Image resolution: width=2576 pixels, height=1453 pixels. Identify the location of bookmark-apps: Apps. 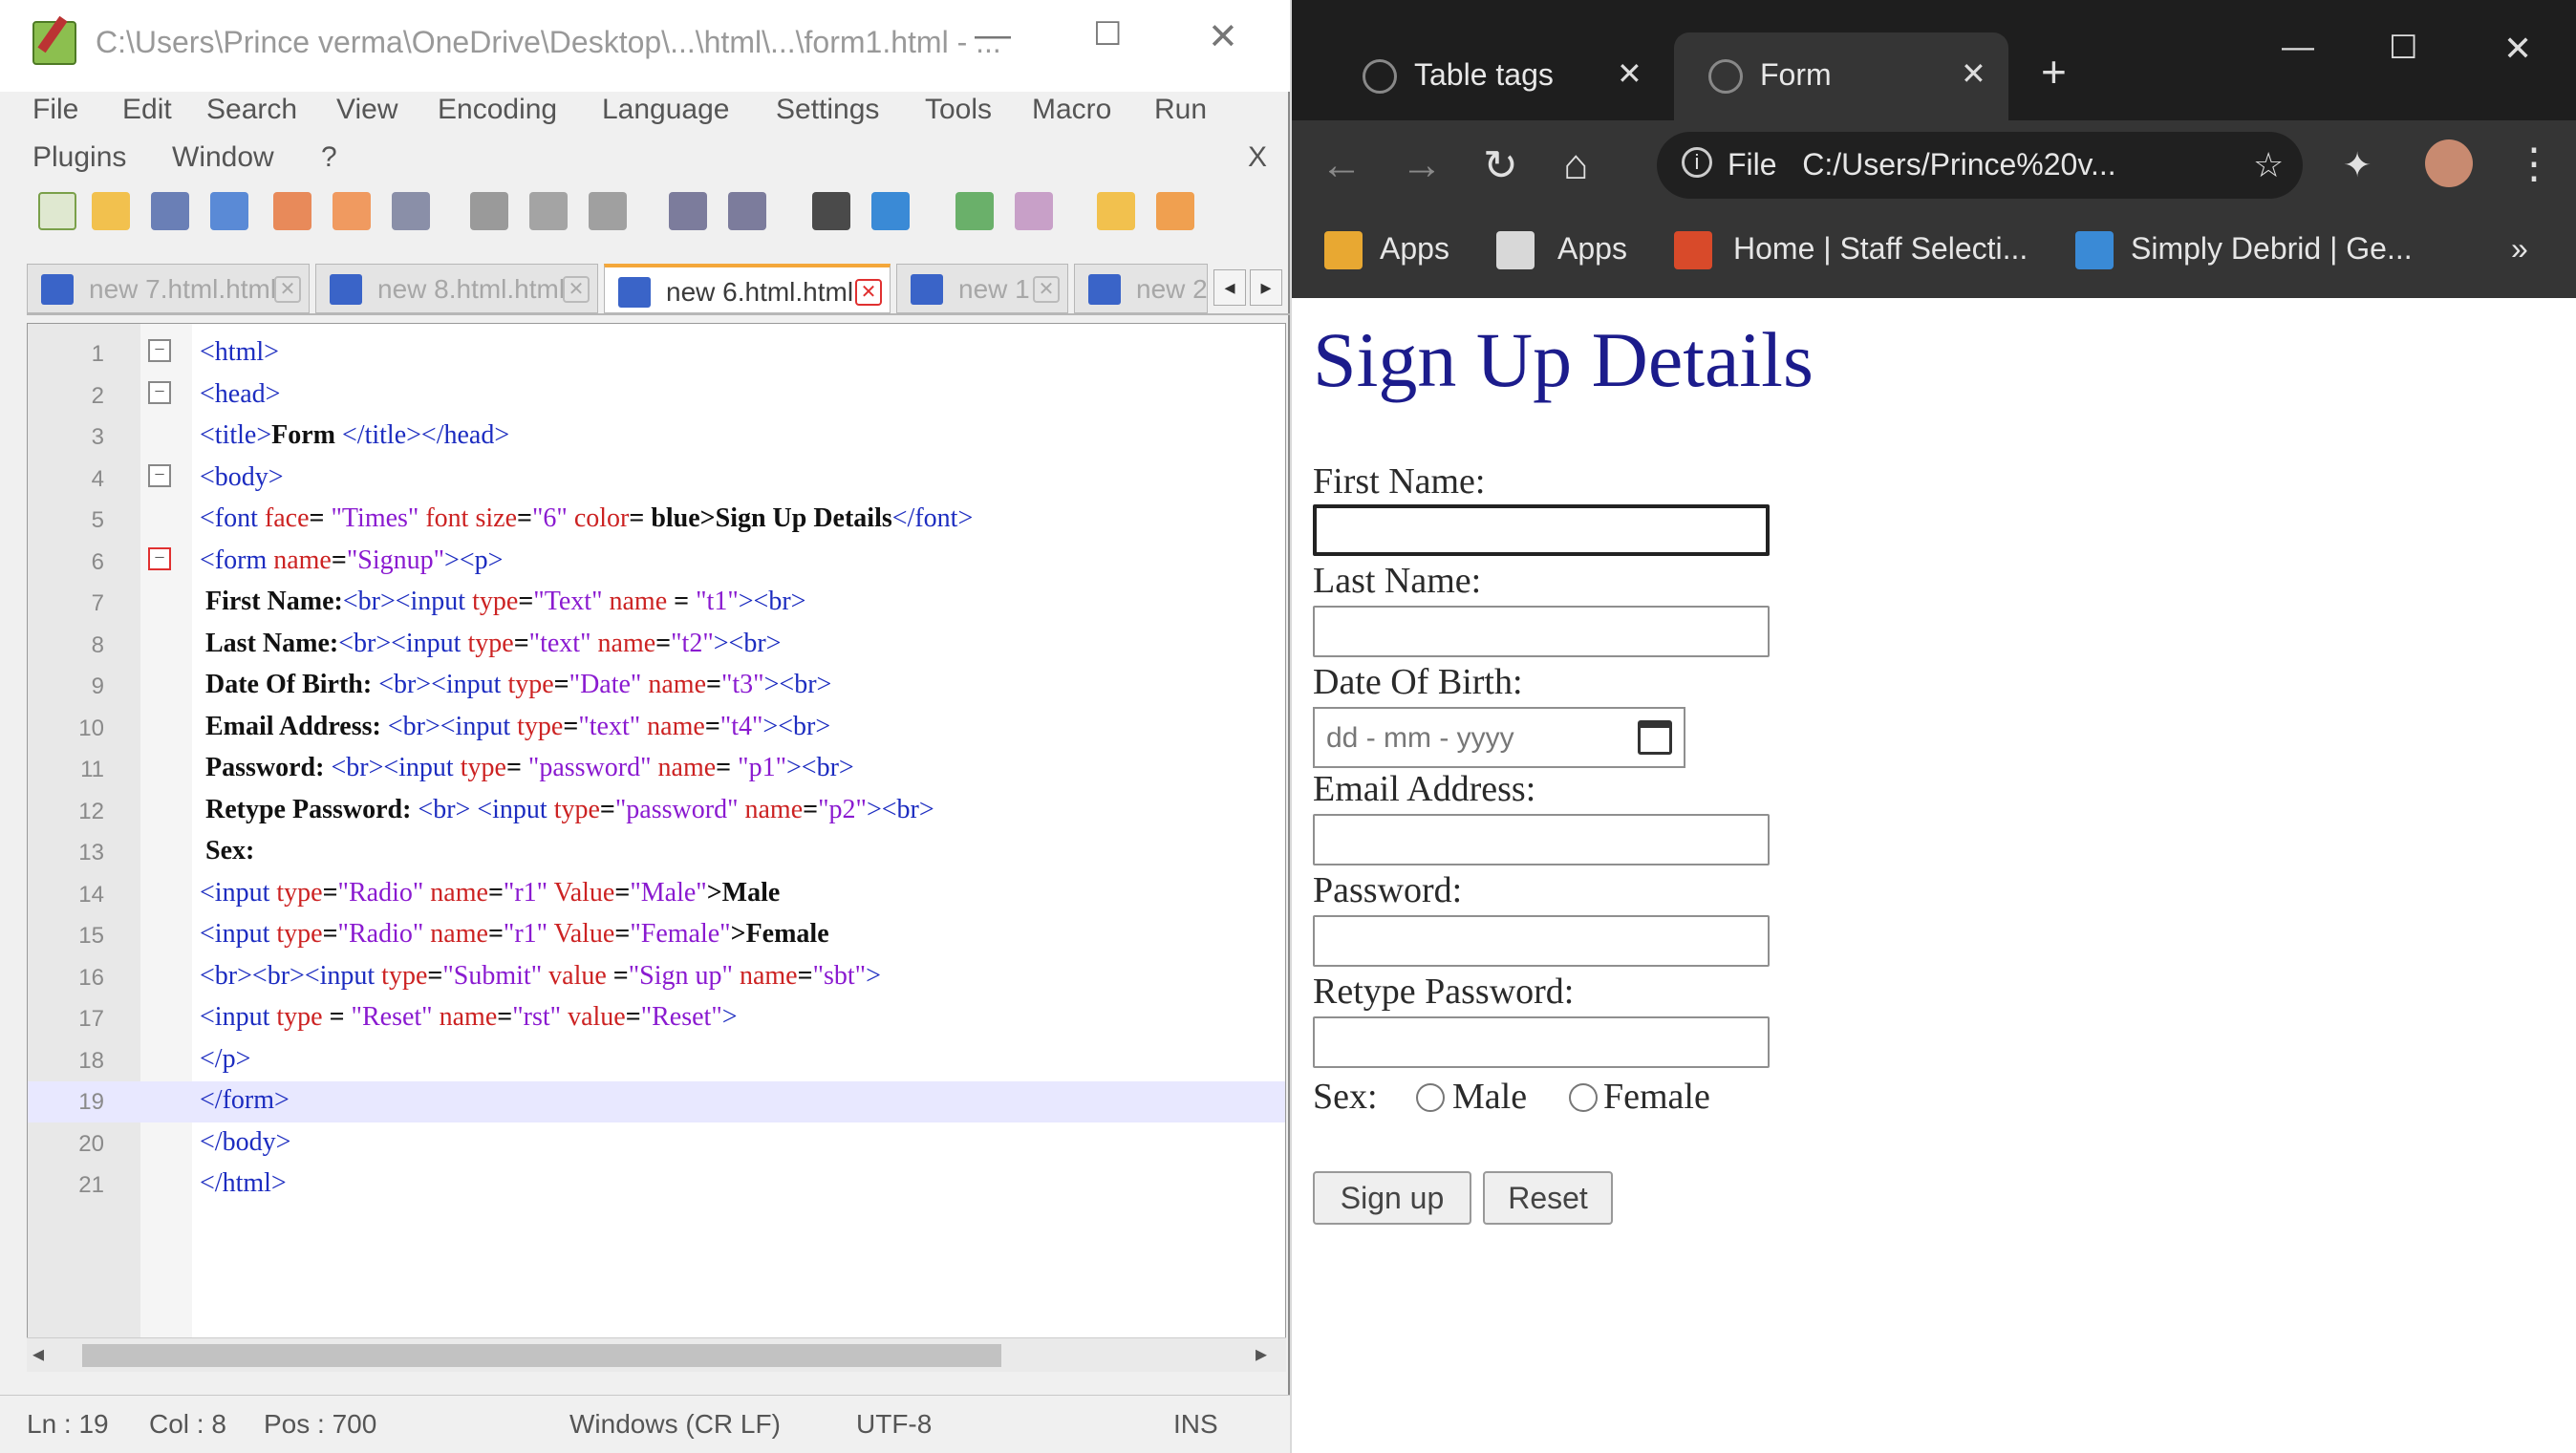
(1414, 249).